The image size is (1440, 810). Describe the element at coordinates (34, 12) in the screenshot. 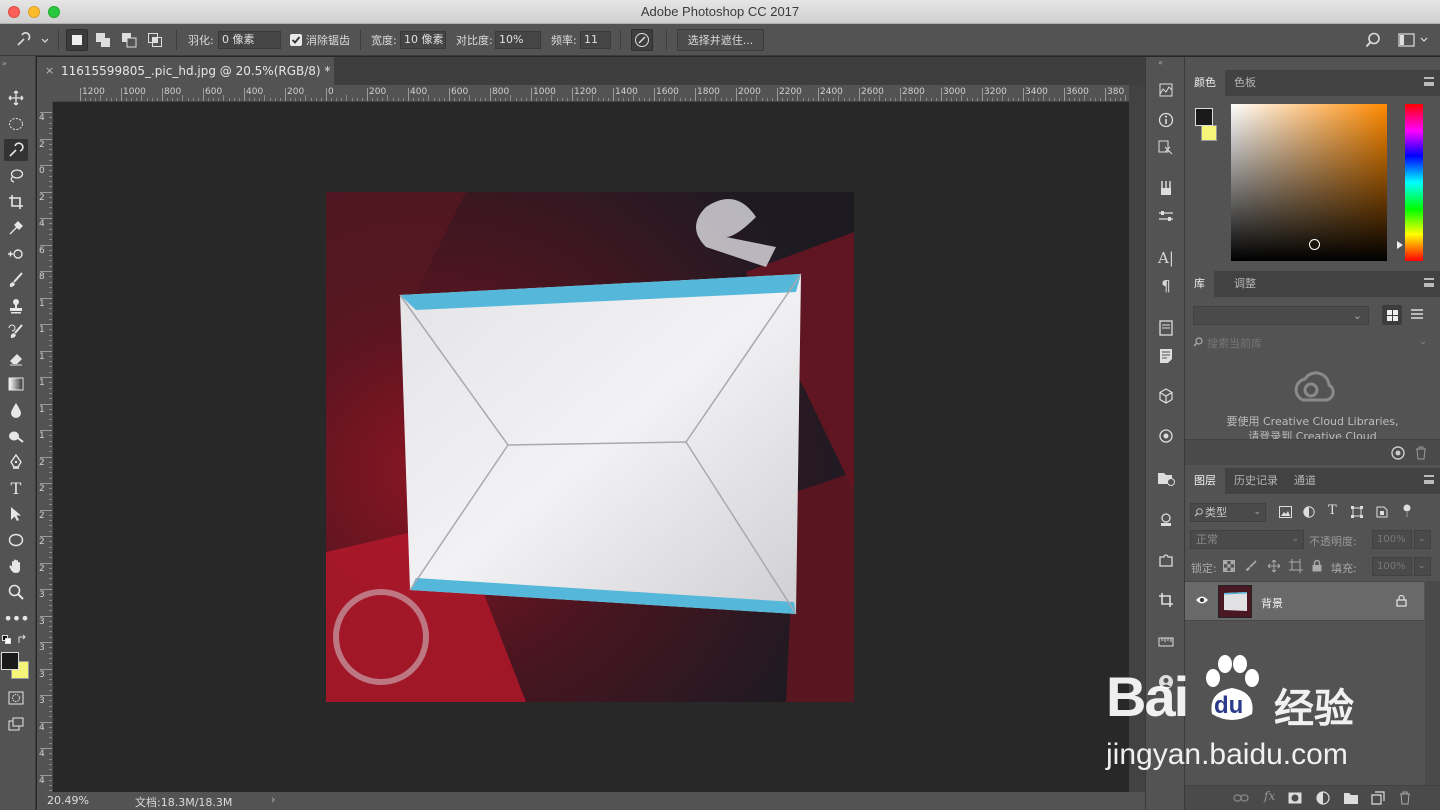

I see `minimize-window-button` at that location.